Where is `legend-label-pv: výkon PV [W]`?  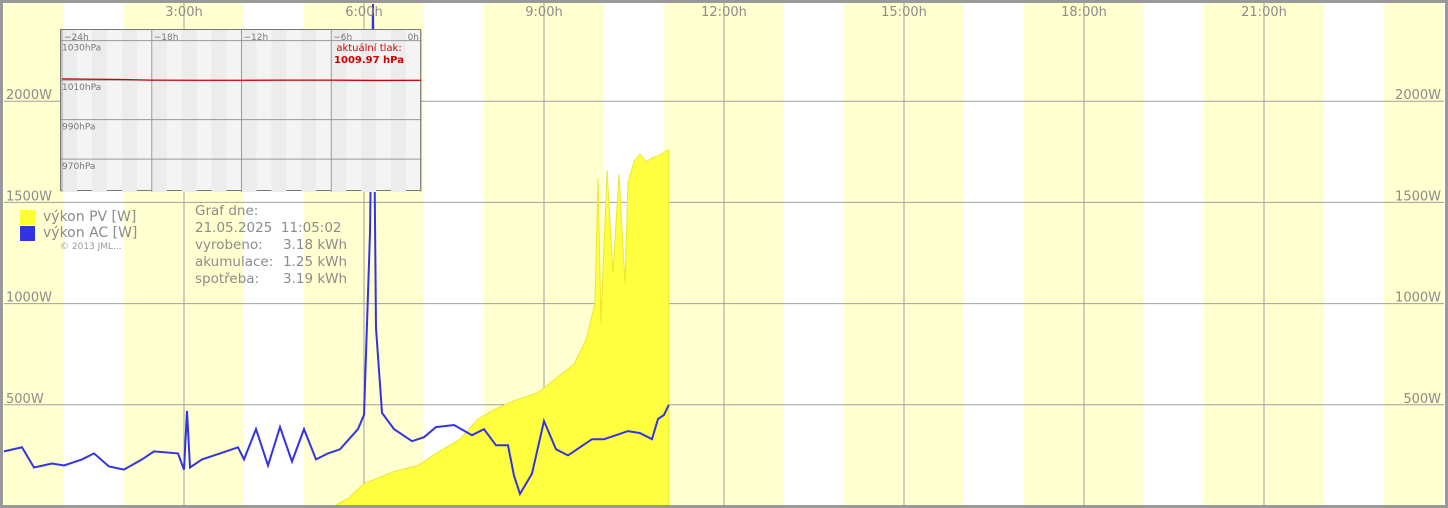 legend-label-pv: výkon PV [W] is located at coordinates (90, 217).